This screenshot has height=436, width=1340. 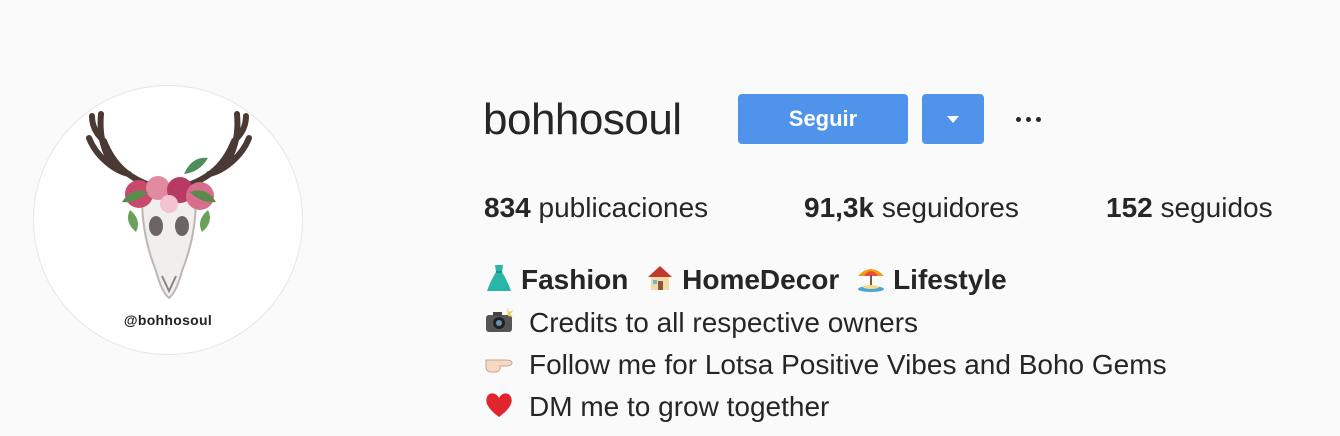 I want to click on stat-following: 152 seguidos, so click(x=1189, y=208).